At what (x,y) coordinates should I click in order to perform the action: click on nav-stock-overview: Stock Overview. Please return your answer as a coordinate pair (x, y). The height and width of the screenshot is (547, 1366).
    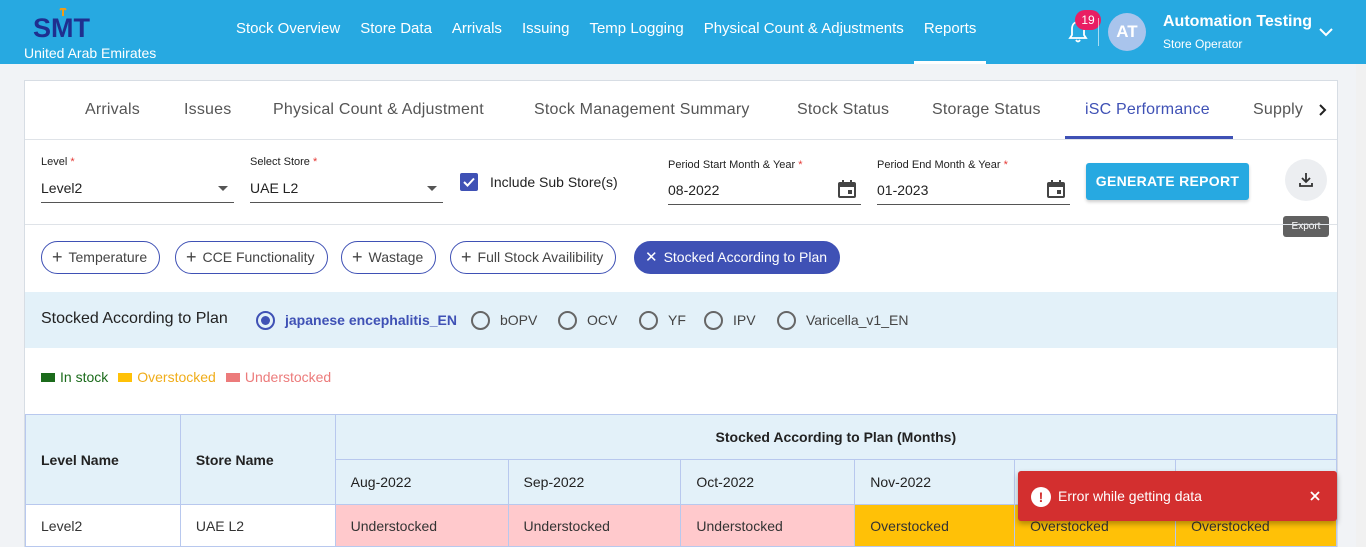
    Looking at the image, I should click on (288, 32).